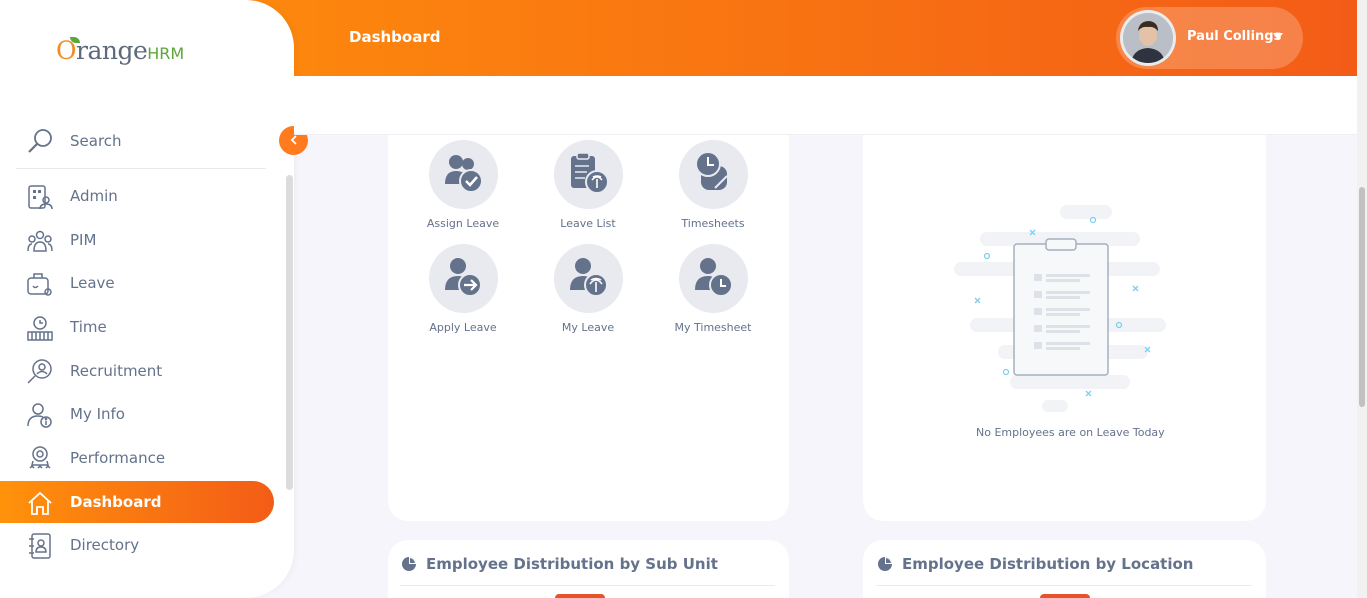 This screenshot has width=1367, height=598. Describe the element at coordinates (137, 196) in the screenshot. I see `sidebar-item-admin: Admin` at that location.